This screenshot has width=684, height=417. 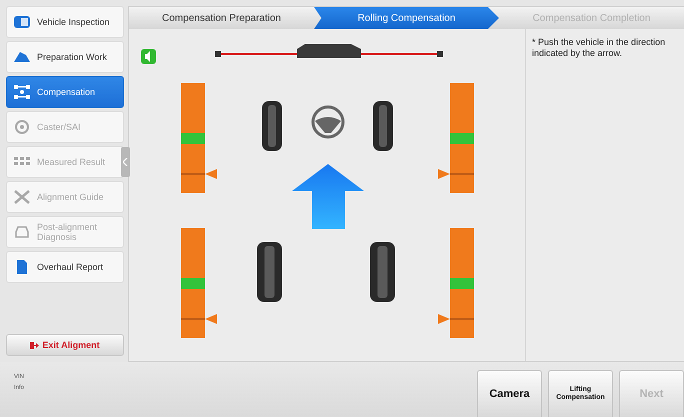 I want to click on step-tab: Compensation Preparation, so click(x=221, y=18).